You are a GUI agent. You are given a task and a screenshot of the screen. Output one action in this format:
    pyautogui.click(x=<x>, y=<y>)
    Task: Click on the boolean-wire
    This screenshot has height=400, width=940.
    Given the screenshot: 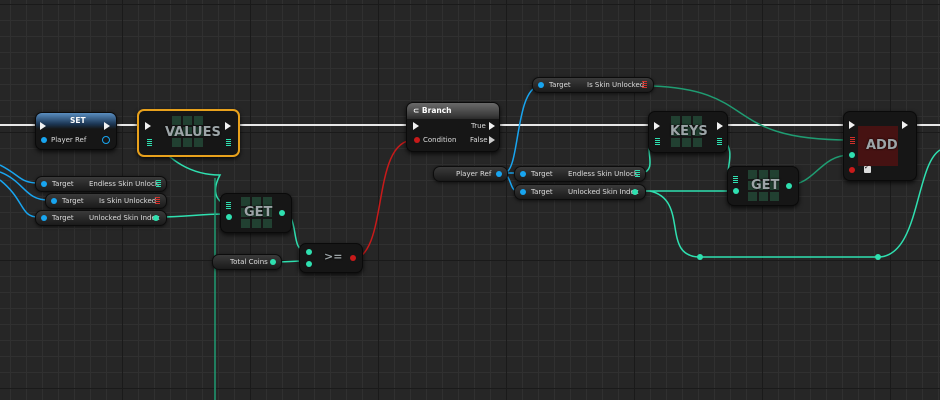 What is the action you would take?
    pyautogui.click(x=383, y=200)
    